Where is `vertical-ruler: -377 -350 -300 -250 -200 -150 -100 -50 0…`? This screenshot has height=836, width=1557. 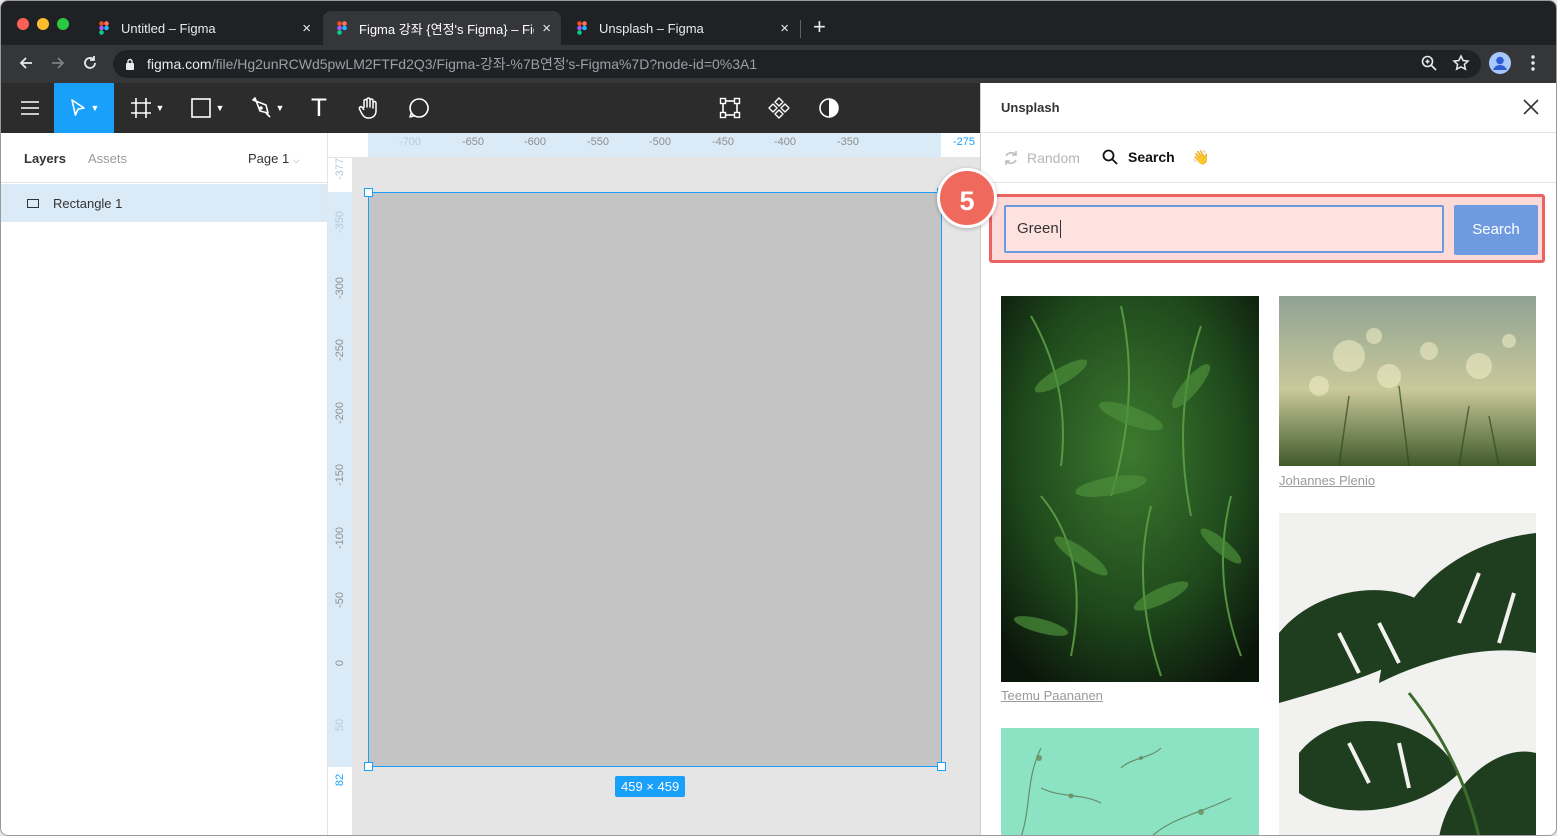 vertical-ruler: -377 -350 -300 -250 -200 -150 -100 -50 0… is located at coordinates (340, 496).